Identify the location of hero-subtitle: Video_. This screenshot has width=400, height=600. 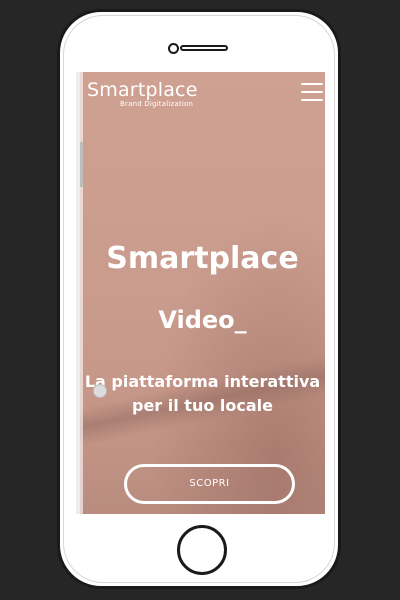
(202, 320).